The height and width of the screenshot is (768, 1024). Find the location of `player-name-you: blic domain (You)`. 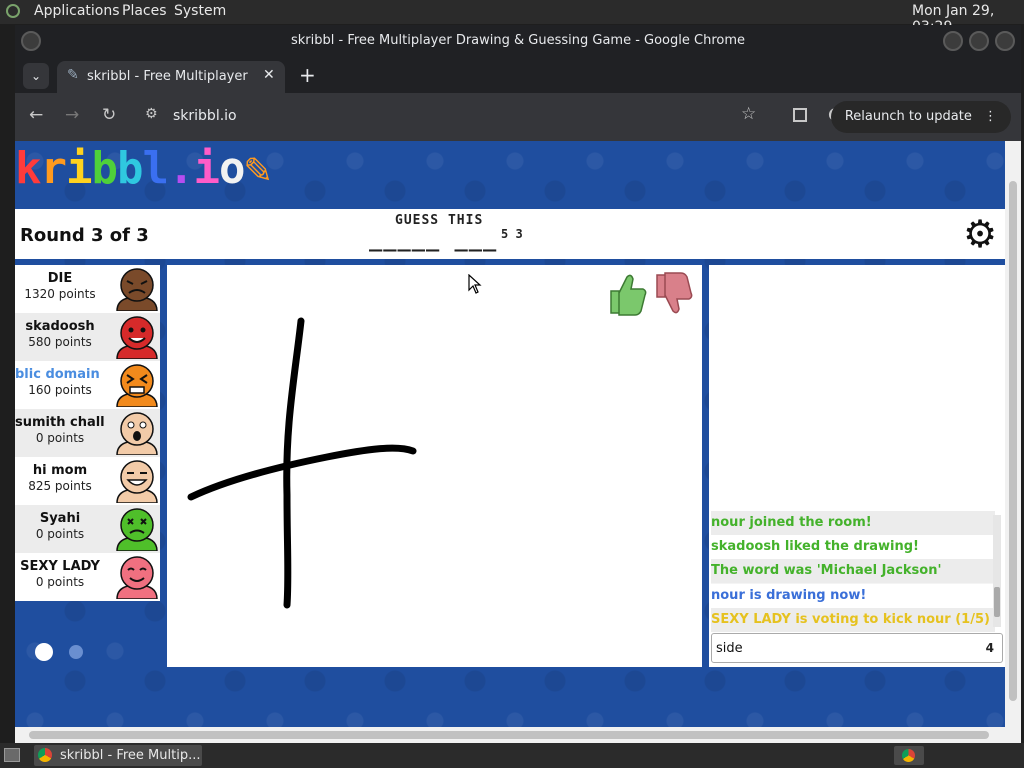

player-name-you: blic domain (You) is located at coordinates (60, 374).